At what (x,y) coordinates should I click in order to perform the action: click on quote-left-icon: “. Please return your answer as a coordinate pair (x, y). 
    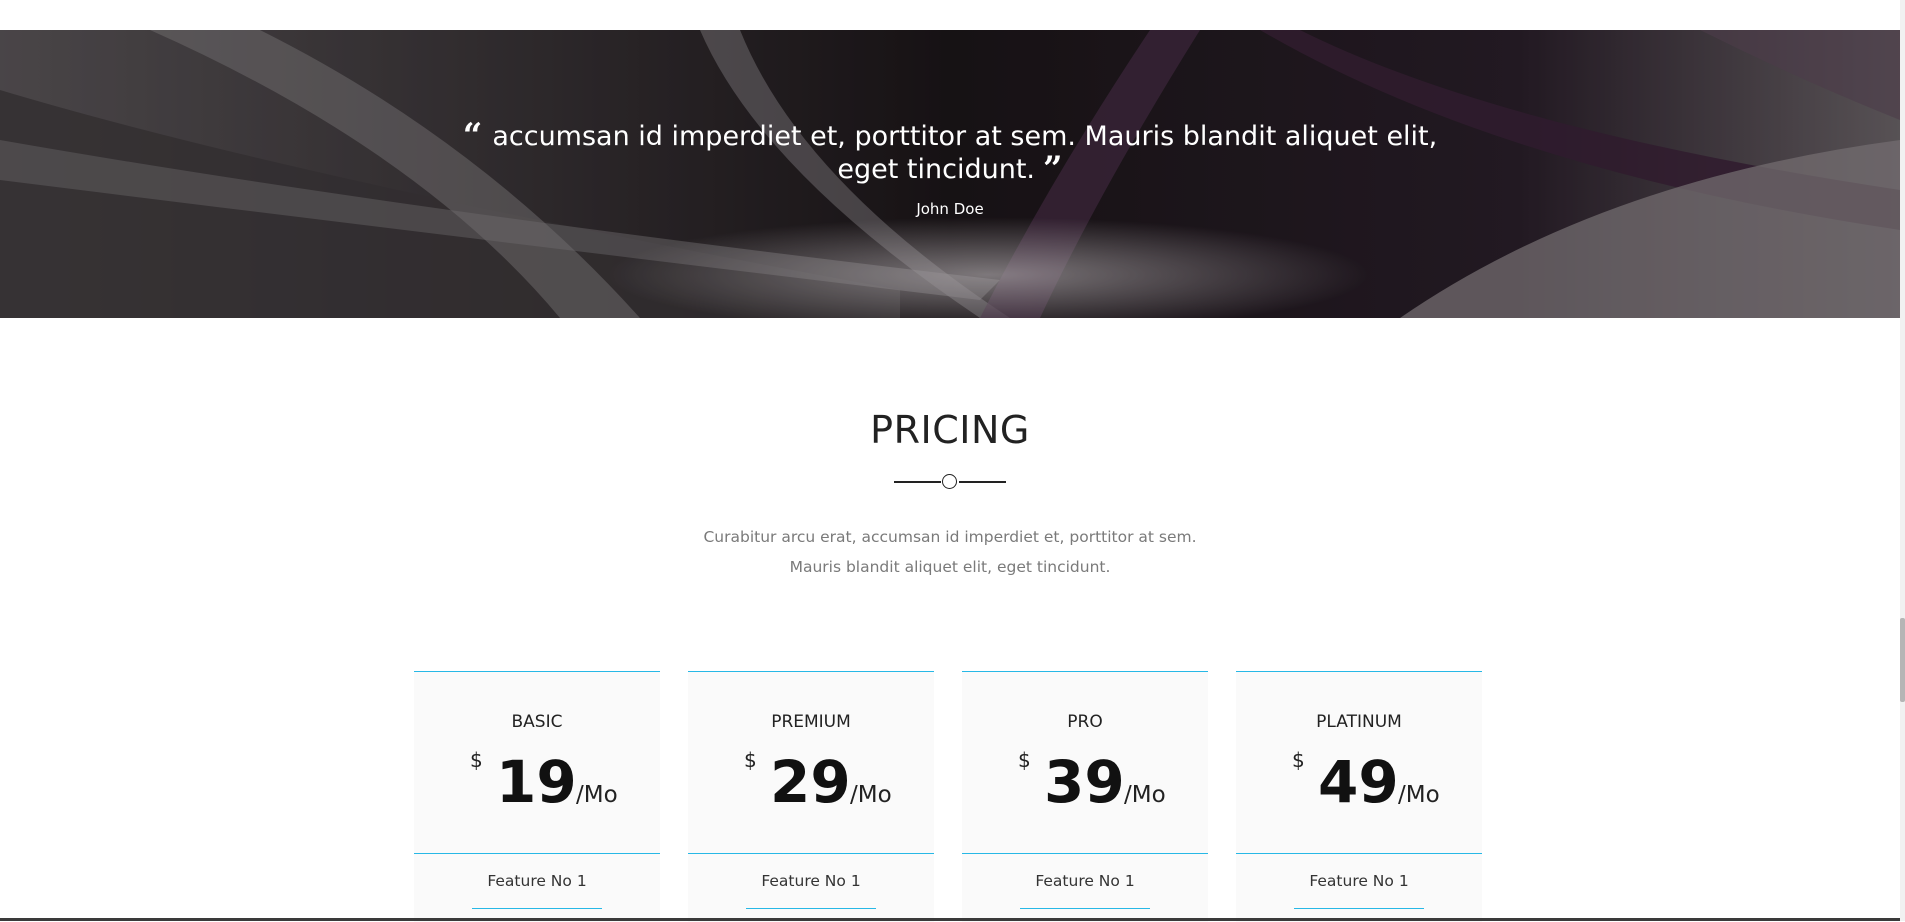
    Looking at the image, I should click on (472, 136).